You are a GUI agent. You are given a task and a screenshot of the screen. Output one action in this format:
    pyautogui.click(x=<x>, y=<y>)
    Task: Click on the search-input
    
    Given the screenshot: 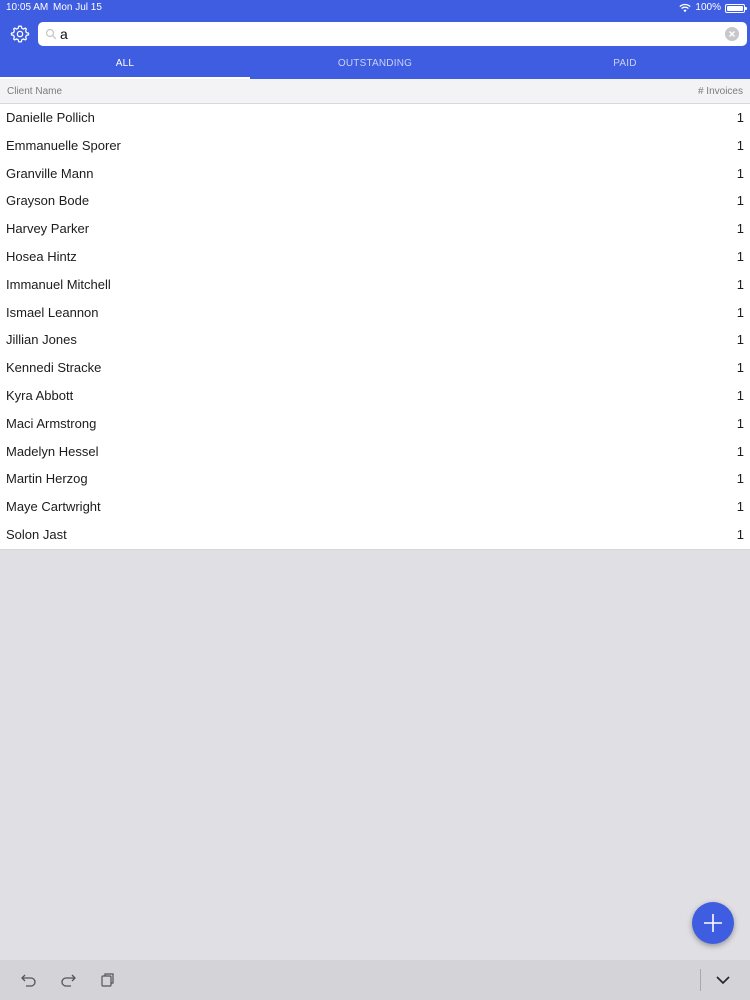 What is the action you would take?
    pyautogui.click(x=390, y=34)
    